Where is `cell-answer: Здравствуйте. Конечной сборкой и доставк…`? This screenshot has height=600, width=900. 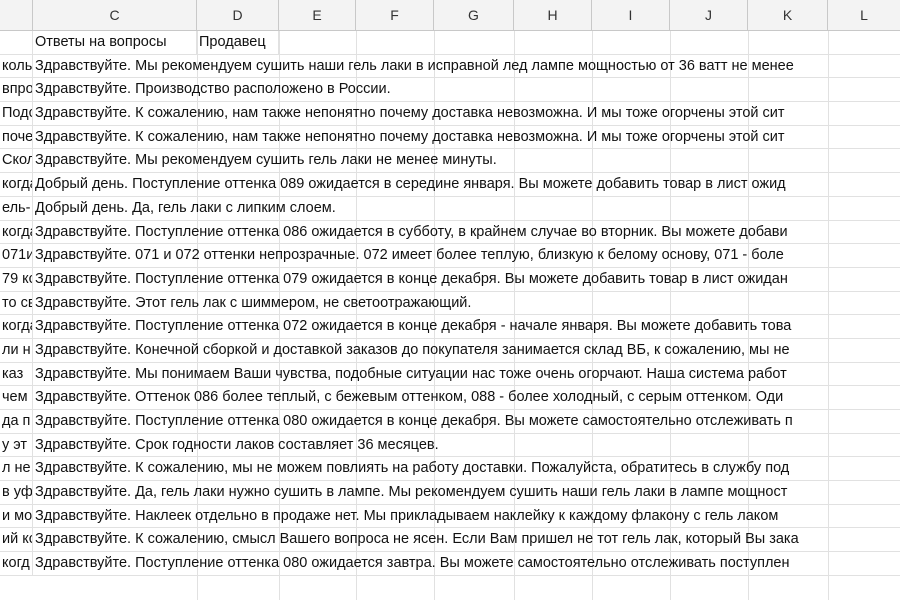
cell-answer: Здравствуйте. Конечной сборкой и доставк… is located at coordinates (466, 350).